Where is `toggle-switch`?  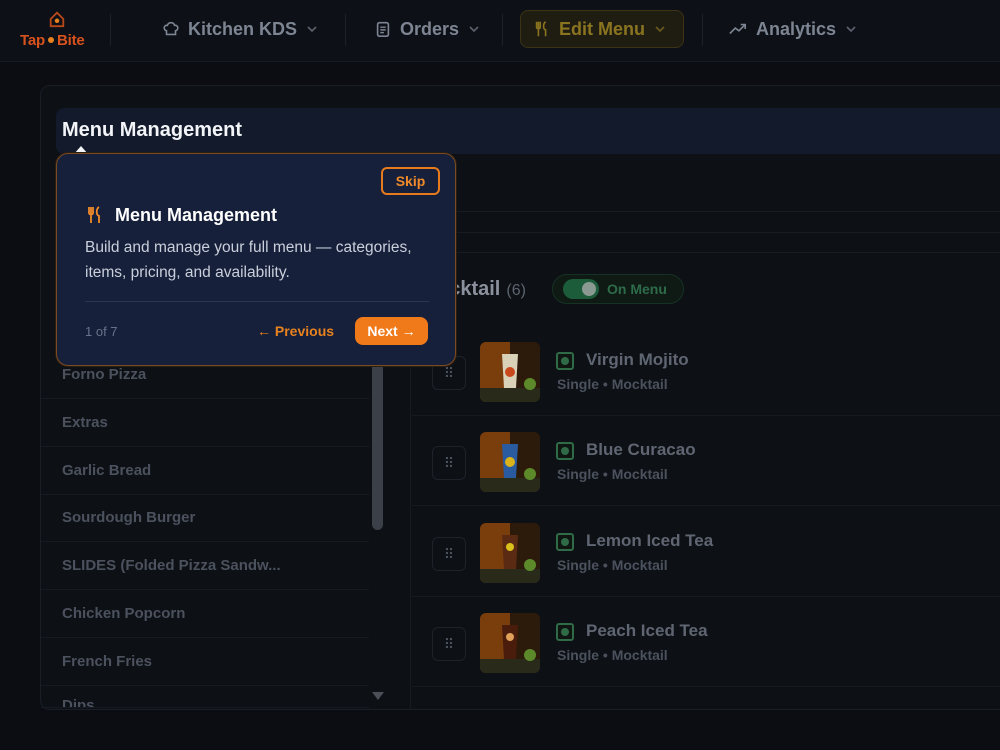
toggle-switch is located at coordinates (581, 289).